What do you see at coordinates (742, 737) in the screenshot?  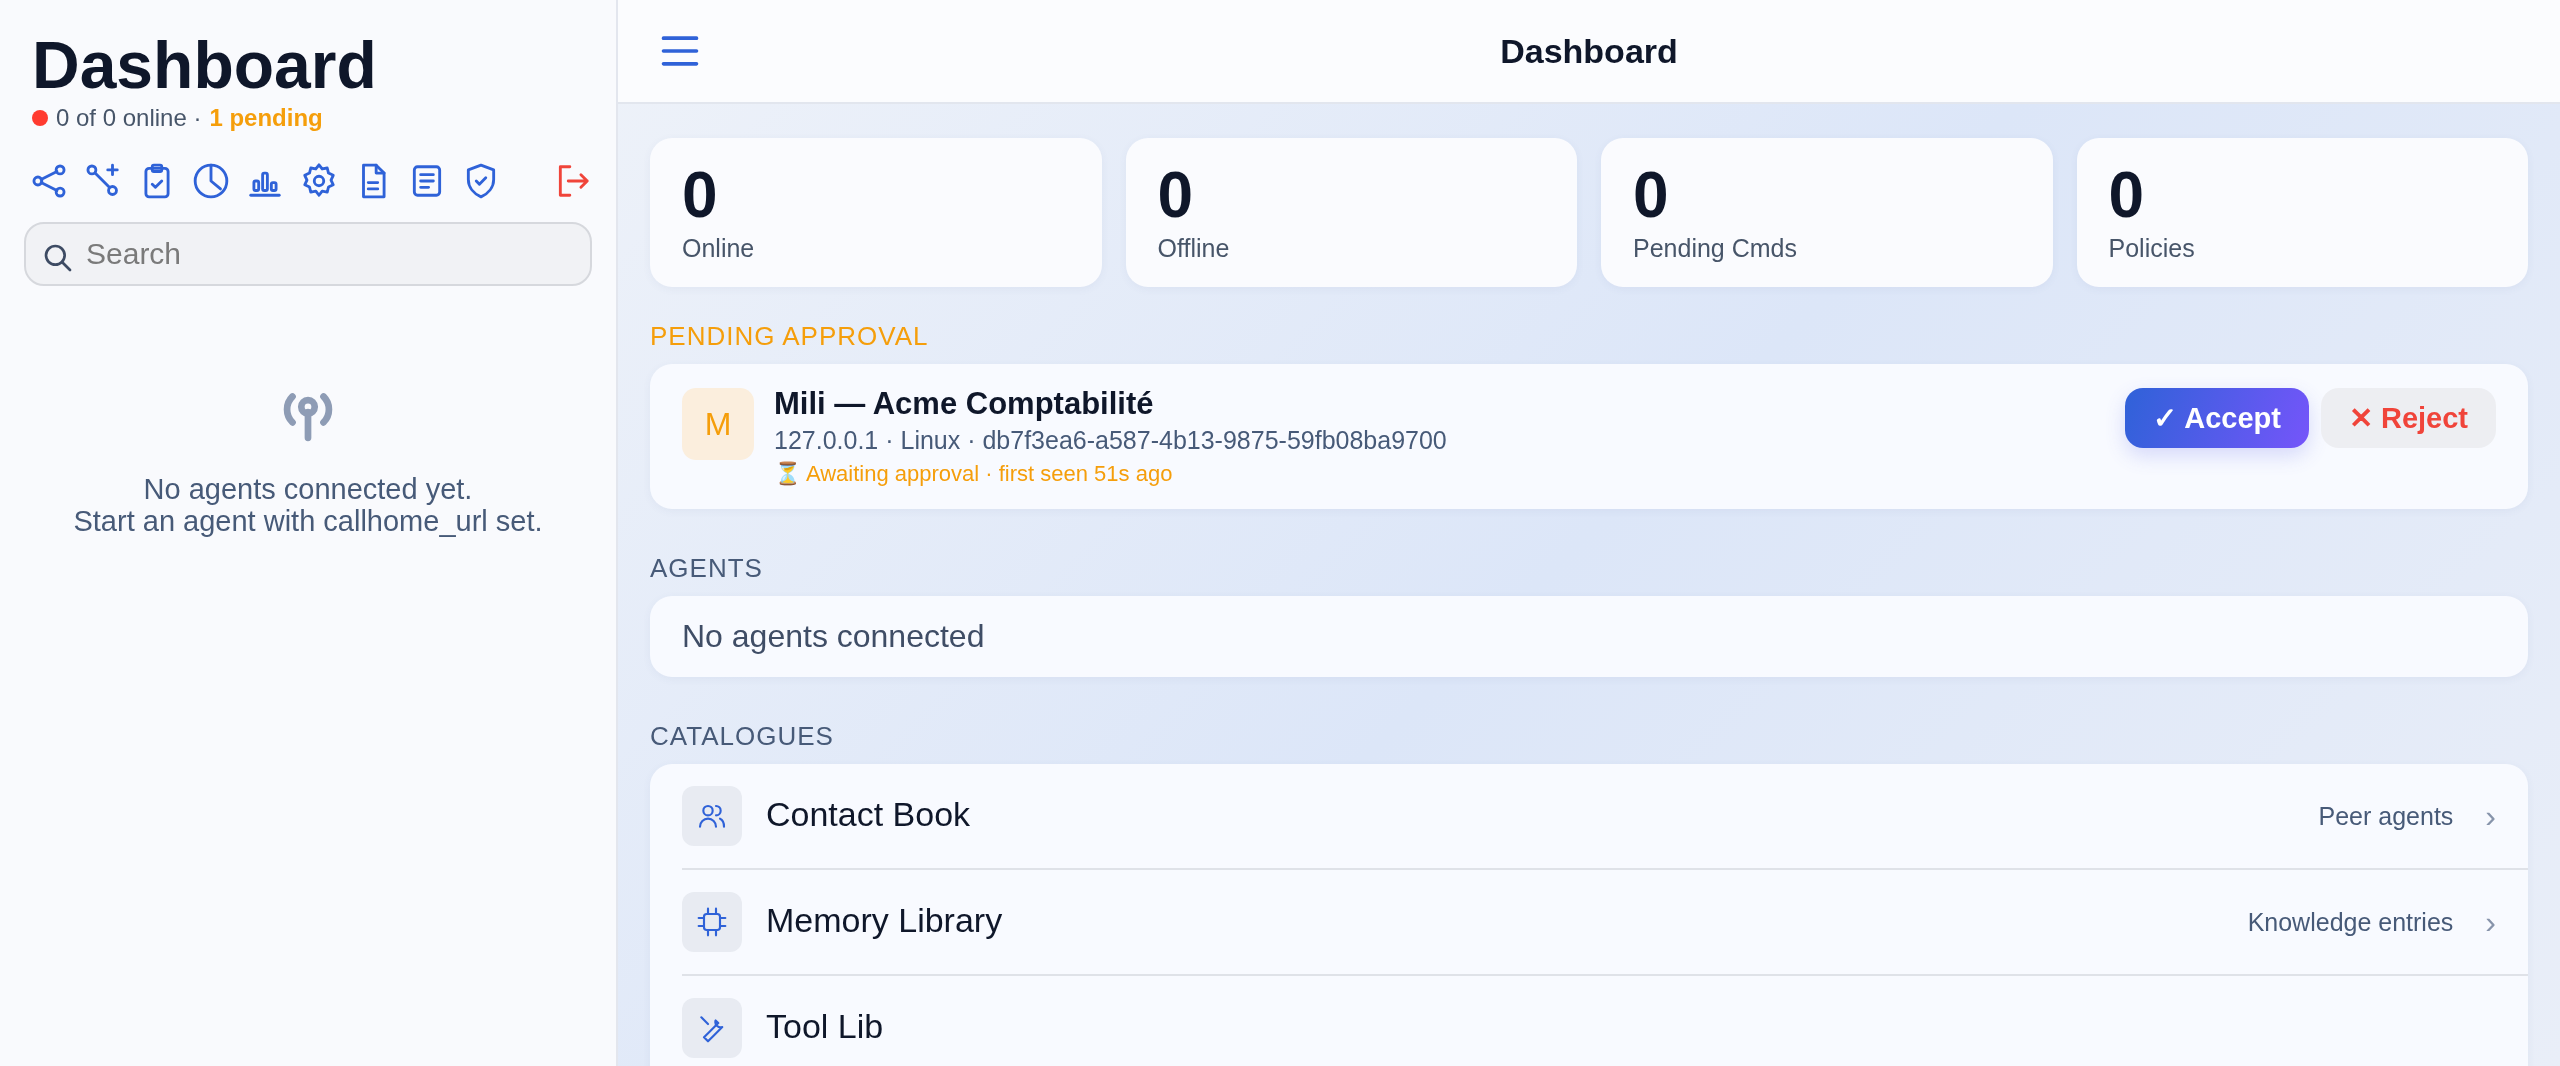 I see `section-heading: CATALOGUES` at bounding box center [742, 737].